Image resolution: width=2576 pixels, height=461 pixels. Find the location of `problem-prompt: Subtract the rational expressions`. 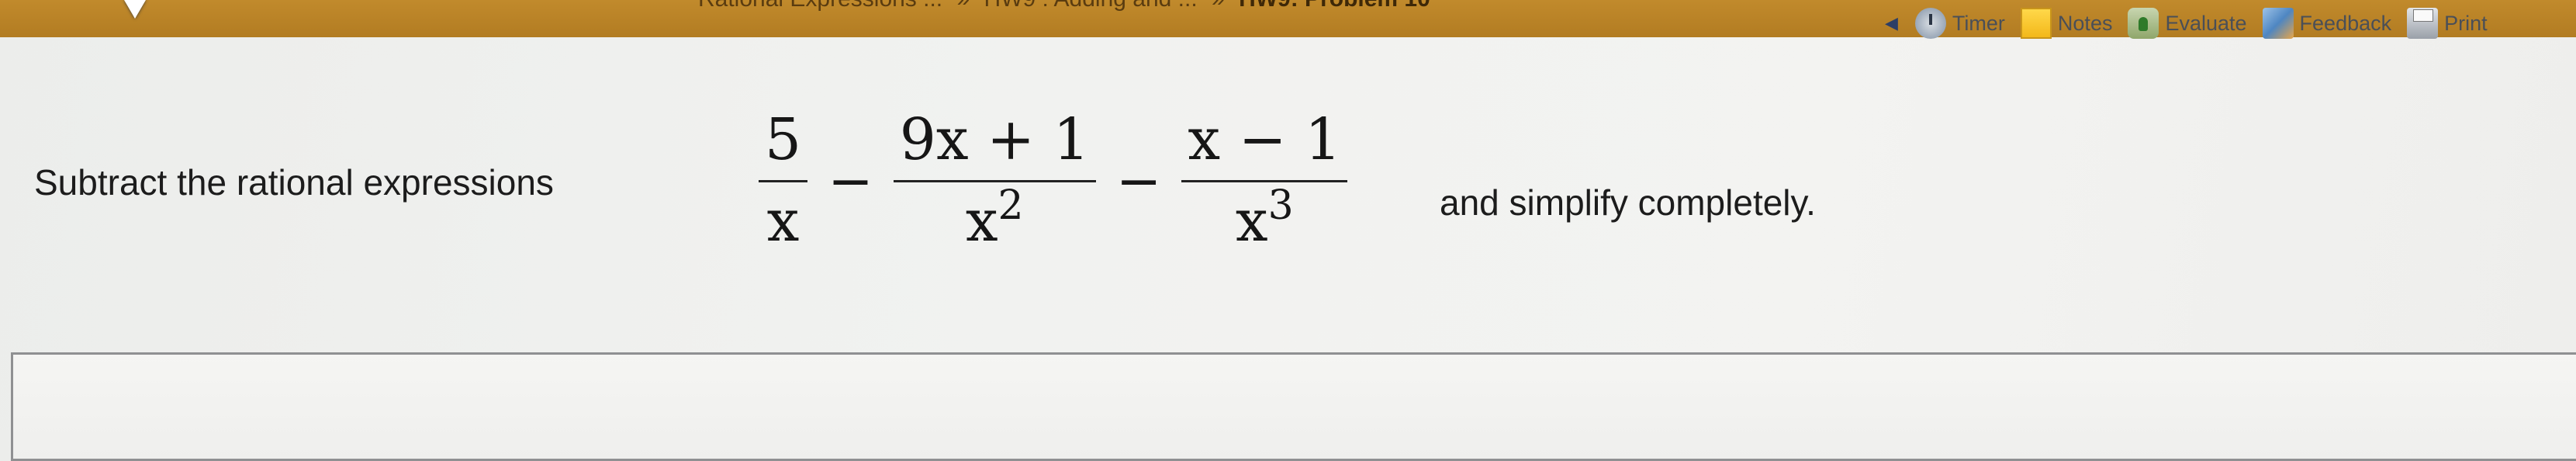

problem-prompt: Subtract the rational expressions is located at coordinates (294, 182).